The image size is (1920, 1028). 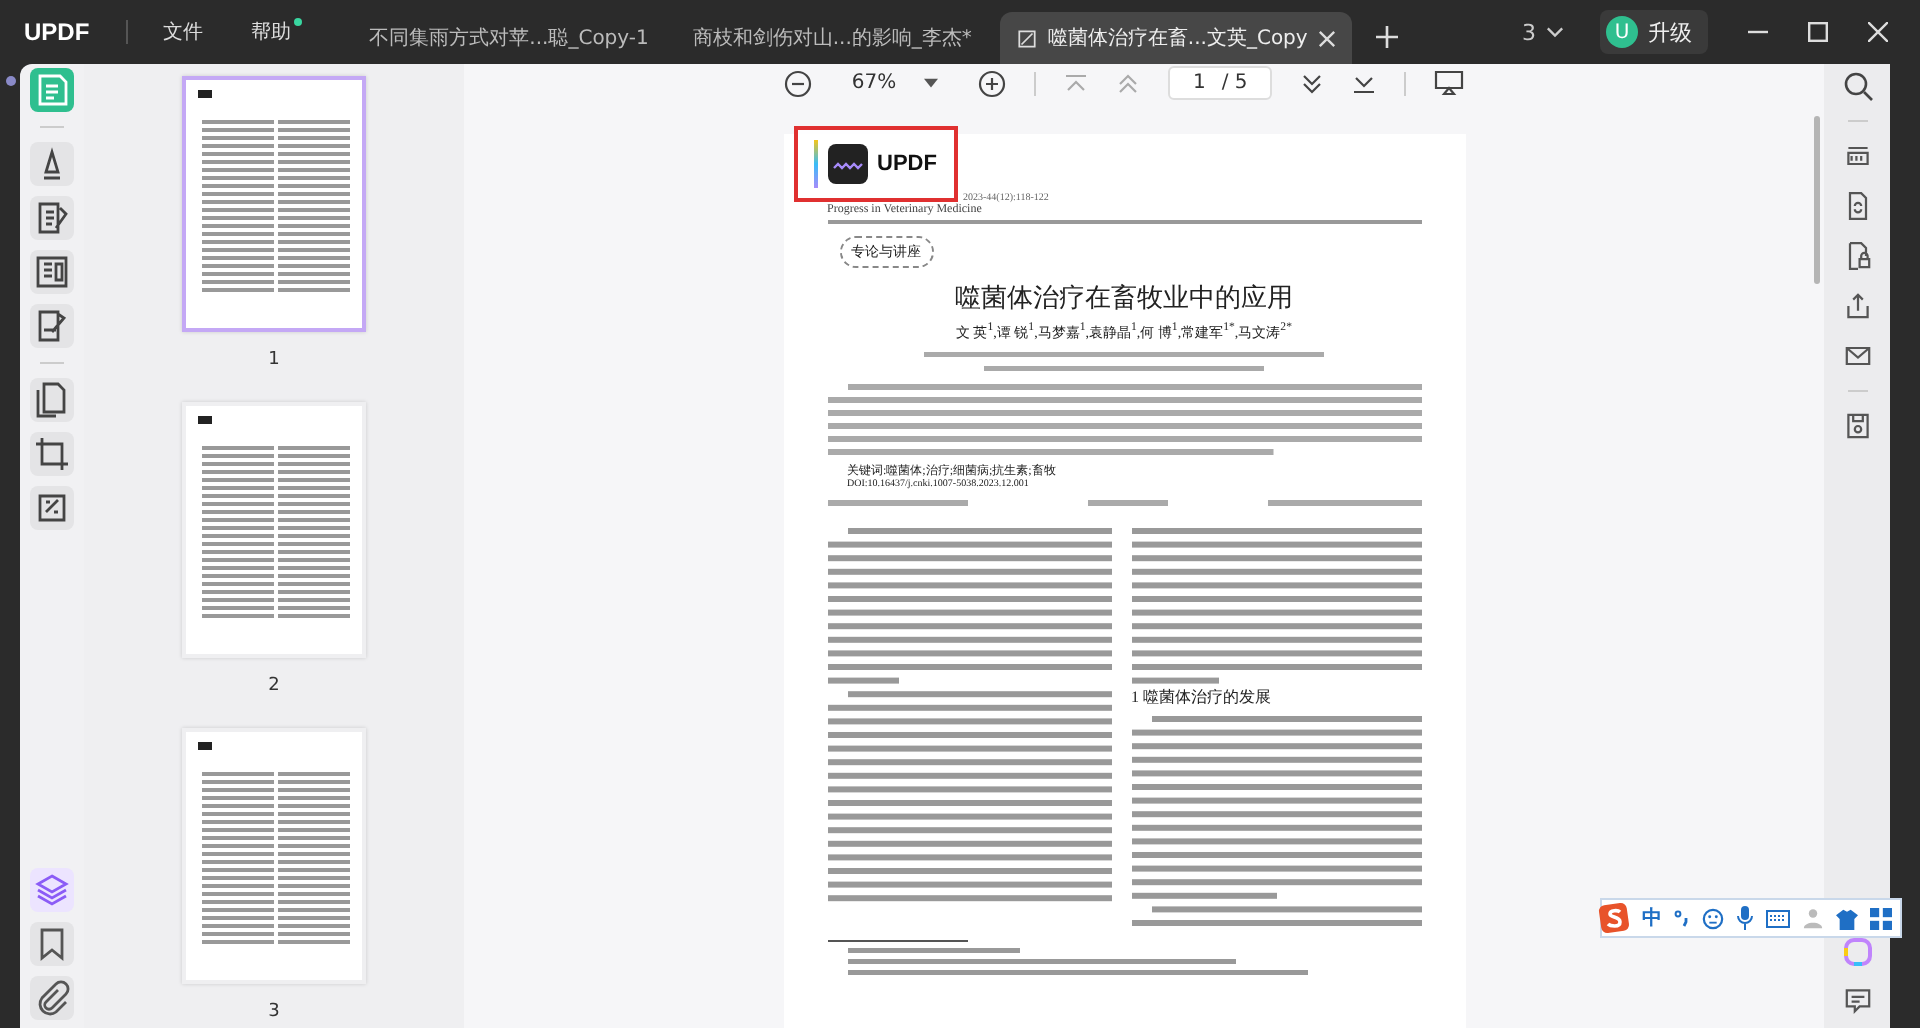 What do you see at coordinates (1857, 426) in the screenshot?
I see `save-icon` at bounding box center [1857, 426].